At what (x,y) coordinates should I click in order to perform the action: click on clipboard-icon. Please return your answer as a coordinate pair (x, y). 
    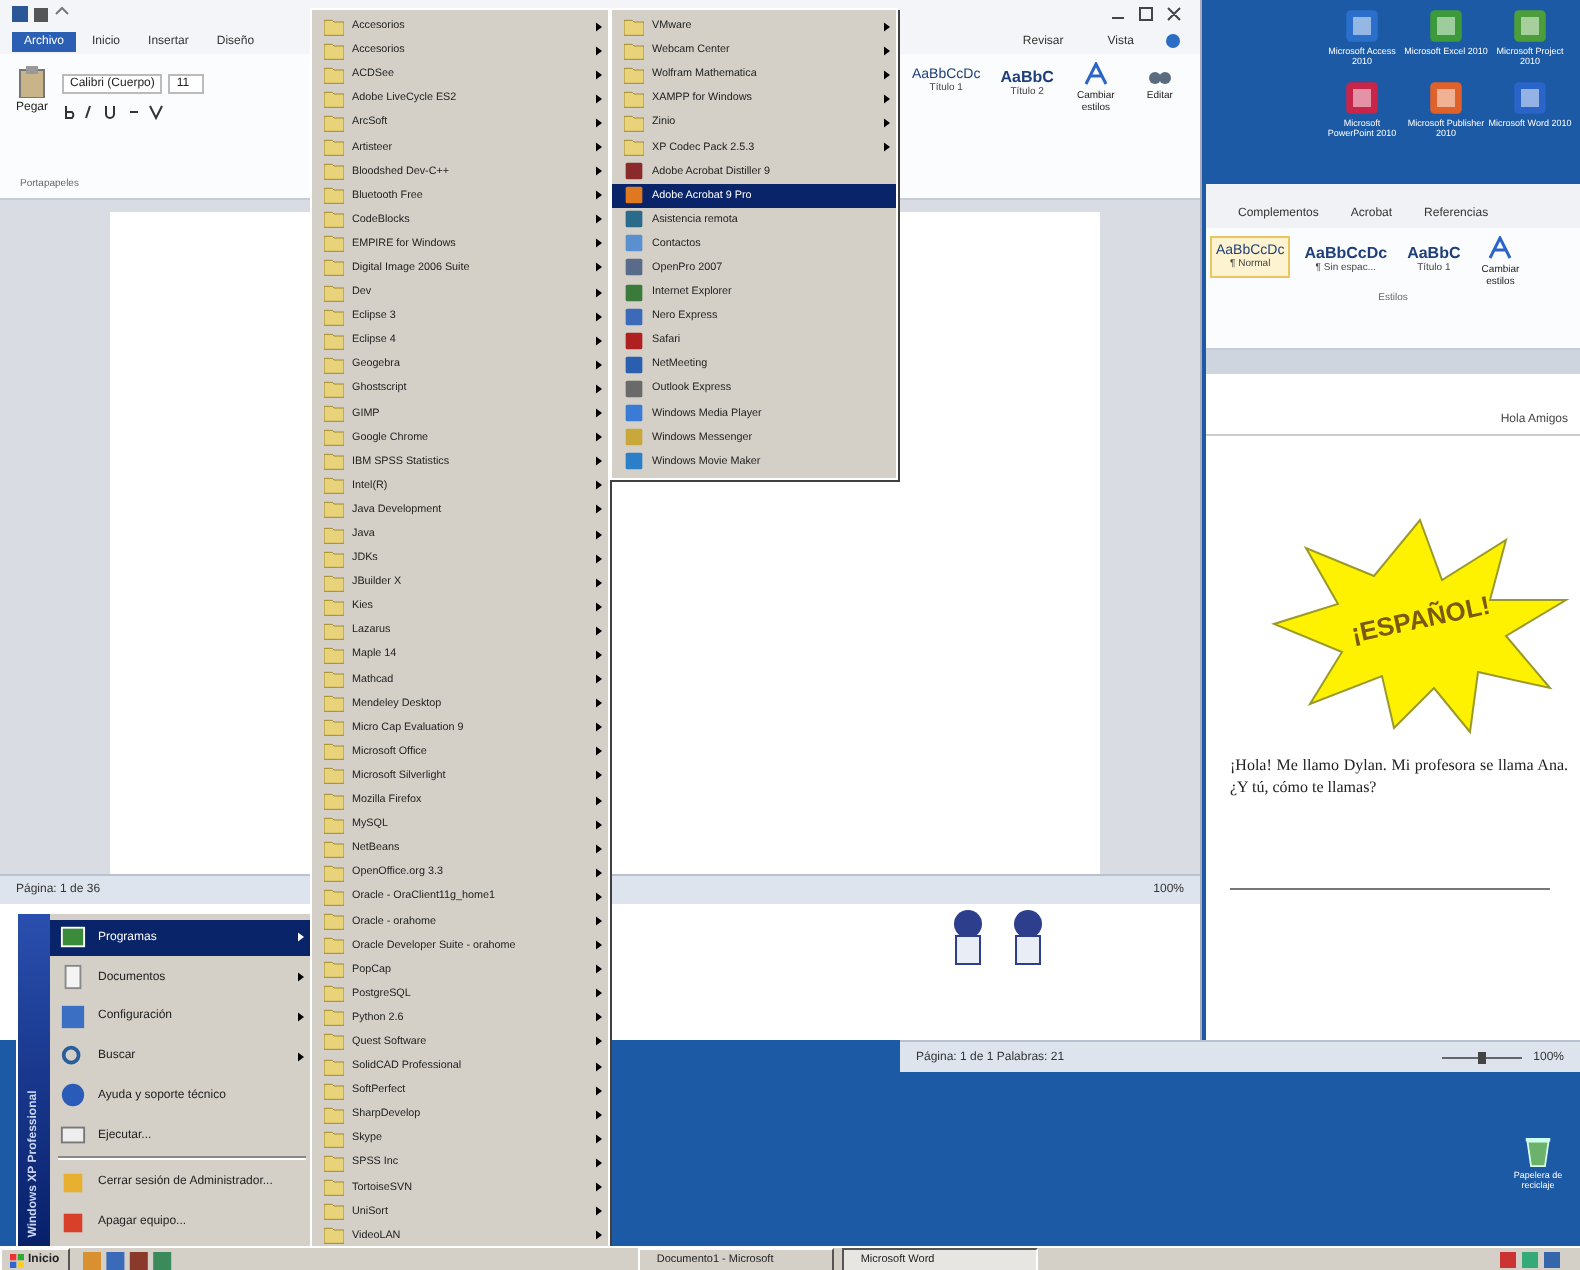
    Looking at the image, I should click on (32, 82).